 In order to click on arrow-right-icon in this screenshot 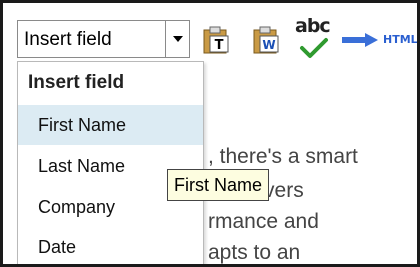, I will do `click(360, 40)`.